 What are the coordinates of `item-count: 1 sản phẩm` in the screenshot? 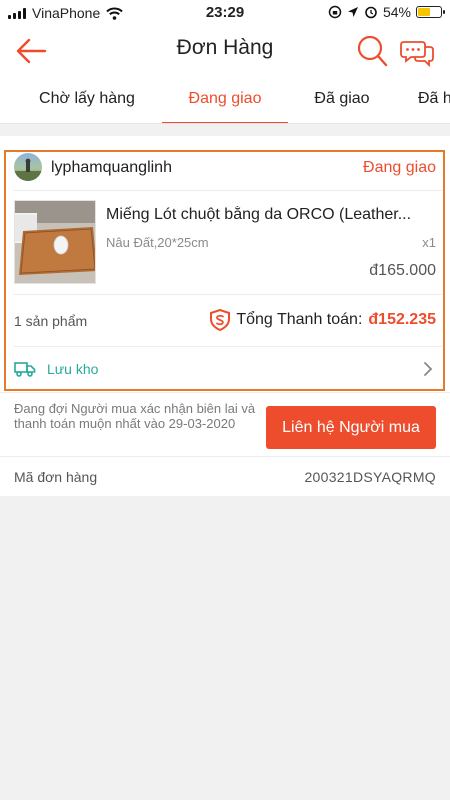 It's located at (51, 321).